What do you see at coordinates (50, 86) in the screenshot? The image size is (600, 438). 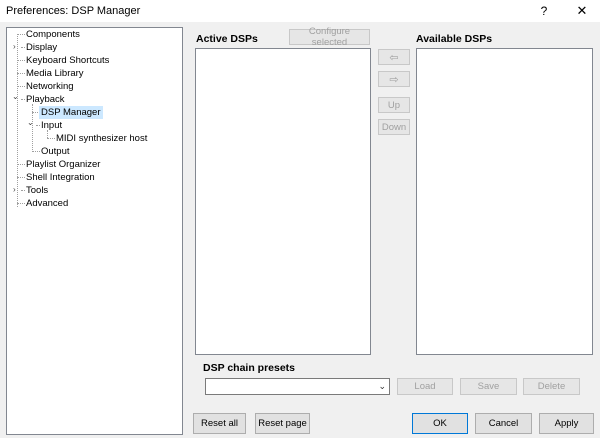 I see `tree-item-networking: Networking` at bounding box center [50, 86].